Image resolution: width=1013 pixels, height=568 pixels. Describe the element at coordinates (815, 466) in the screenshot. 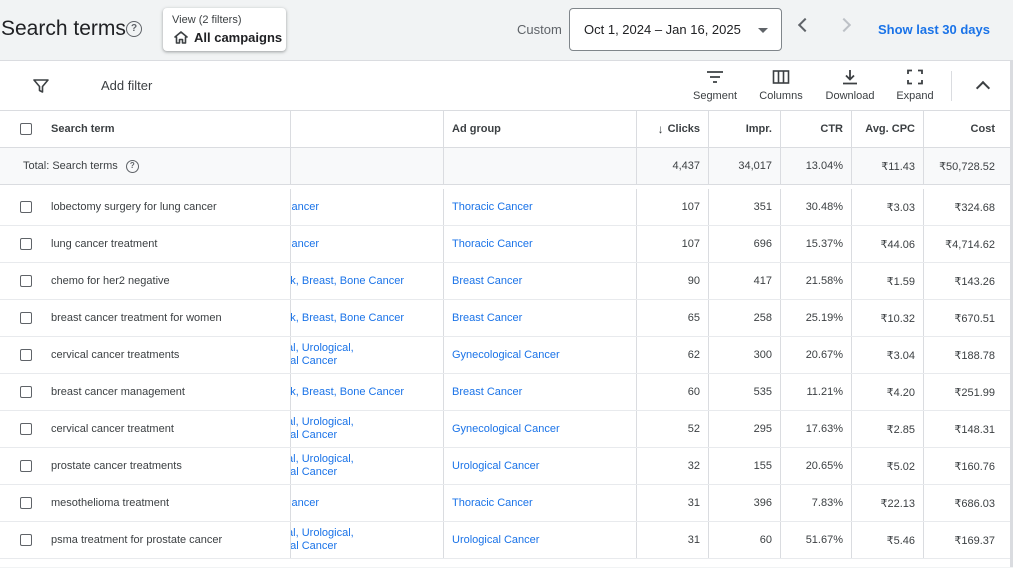

I see `ctr-cell: 20.65%` at that location.